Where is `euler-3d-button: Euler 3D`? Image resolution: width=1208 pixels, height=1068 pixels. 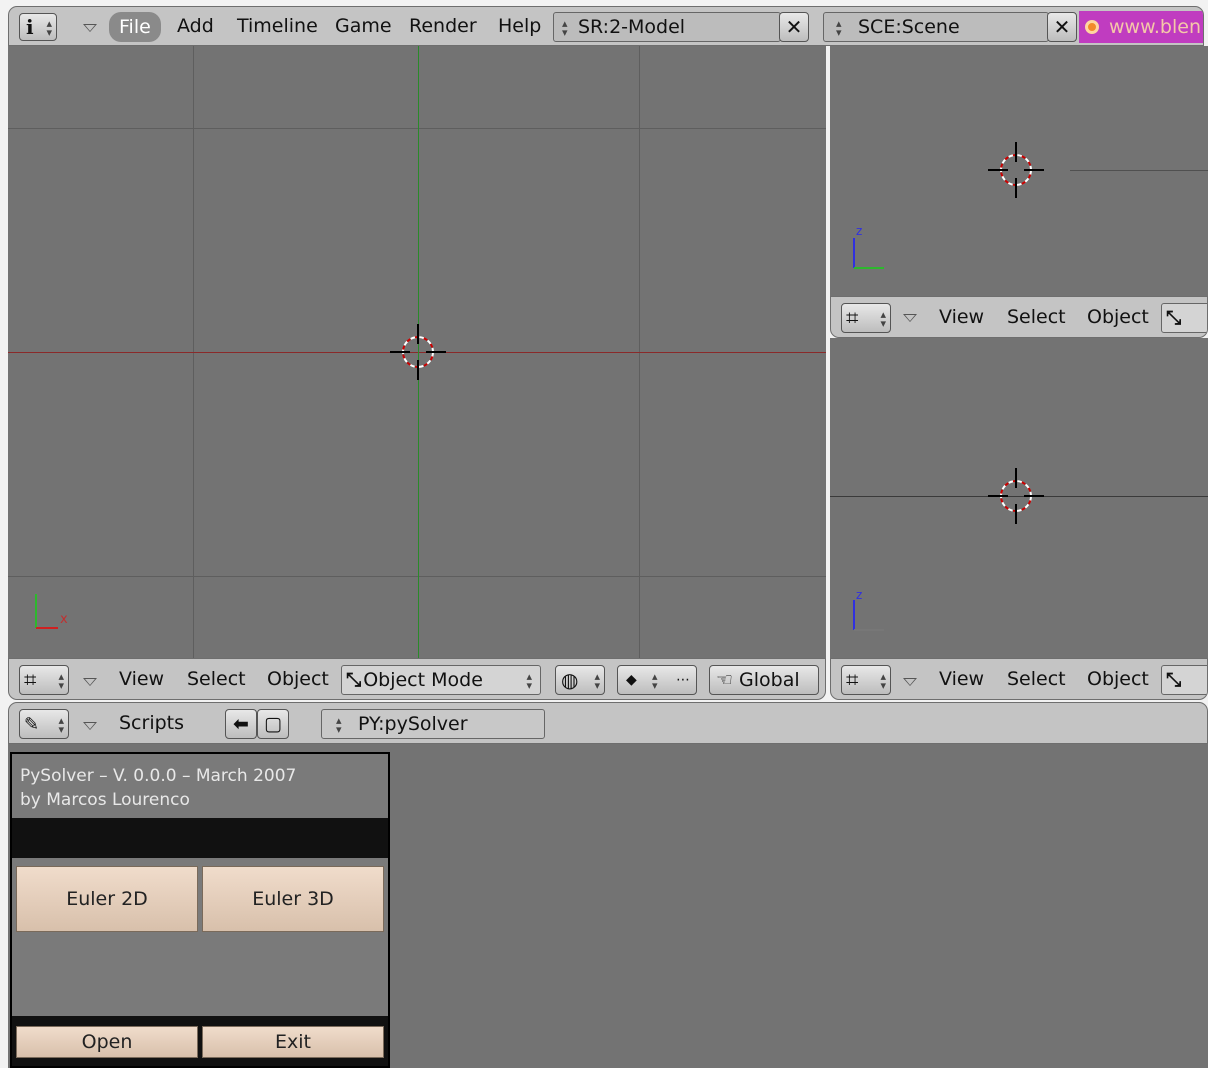 euler-3d-button: Euler 3D is located at coordinates (293, 899).